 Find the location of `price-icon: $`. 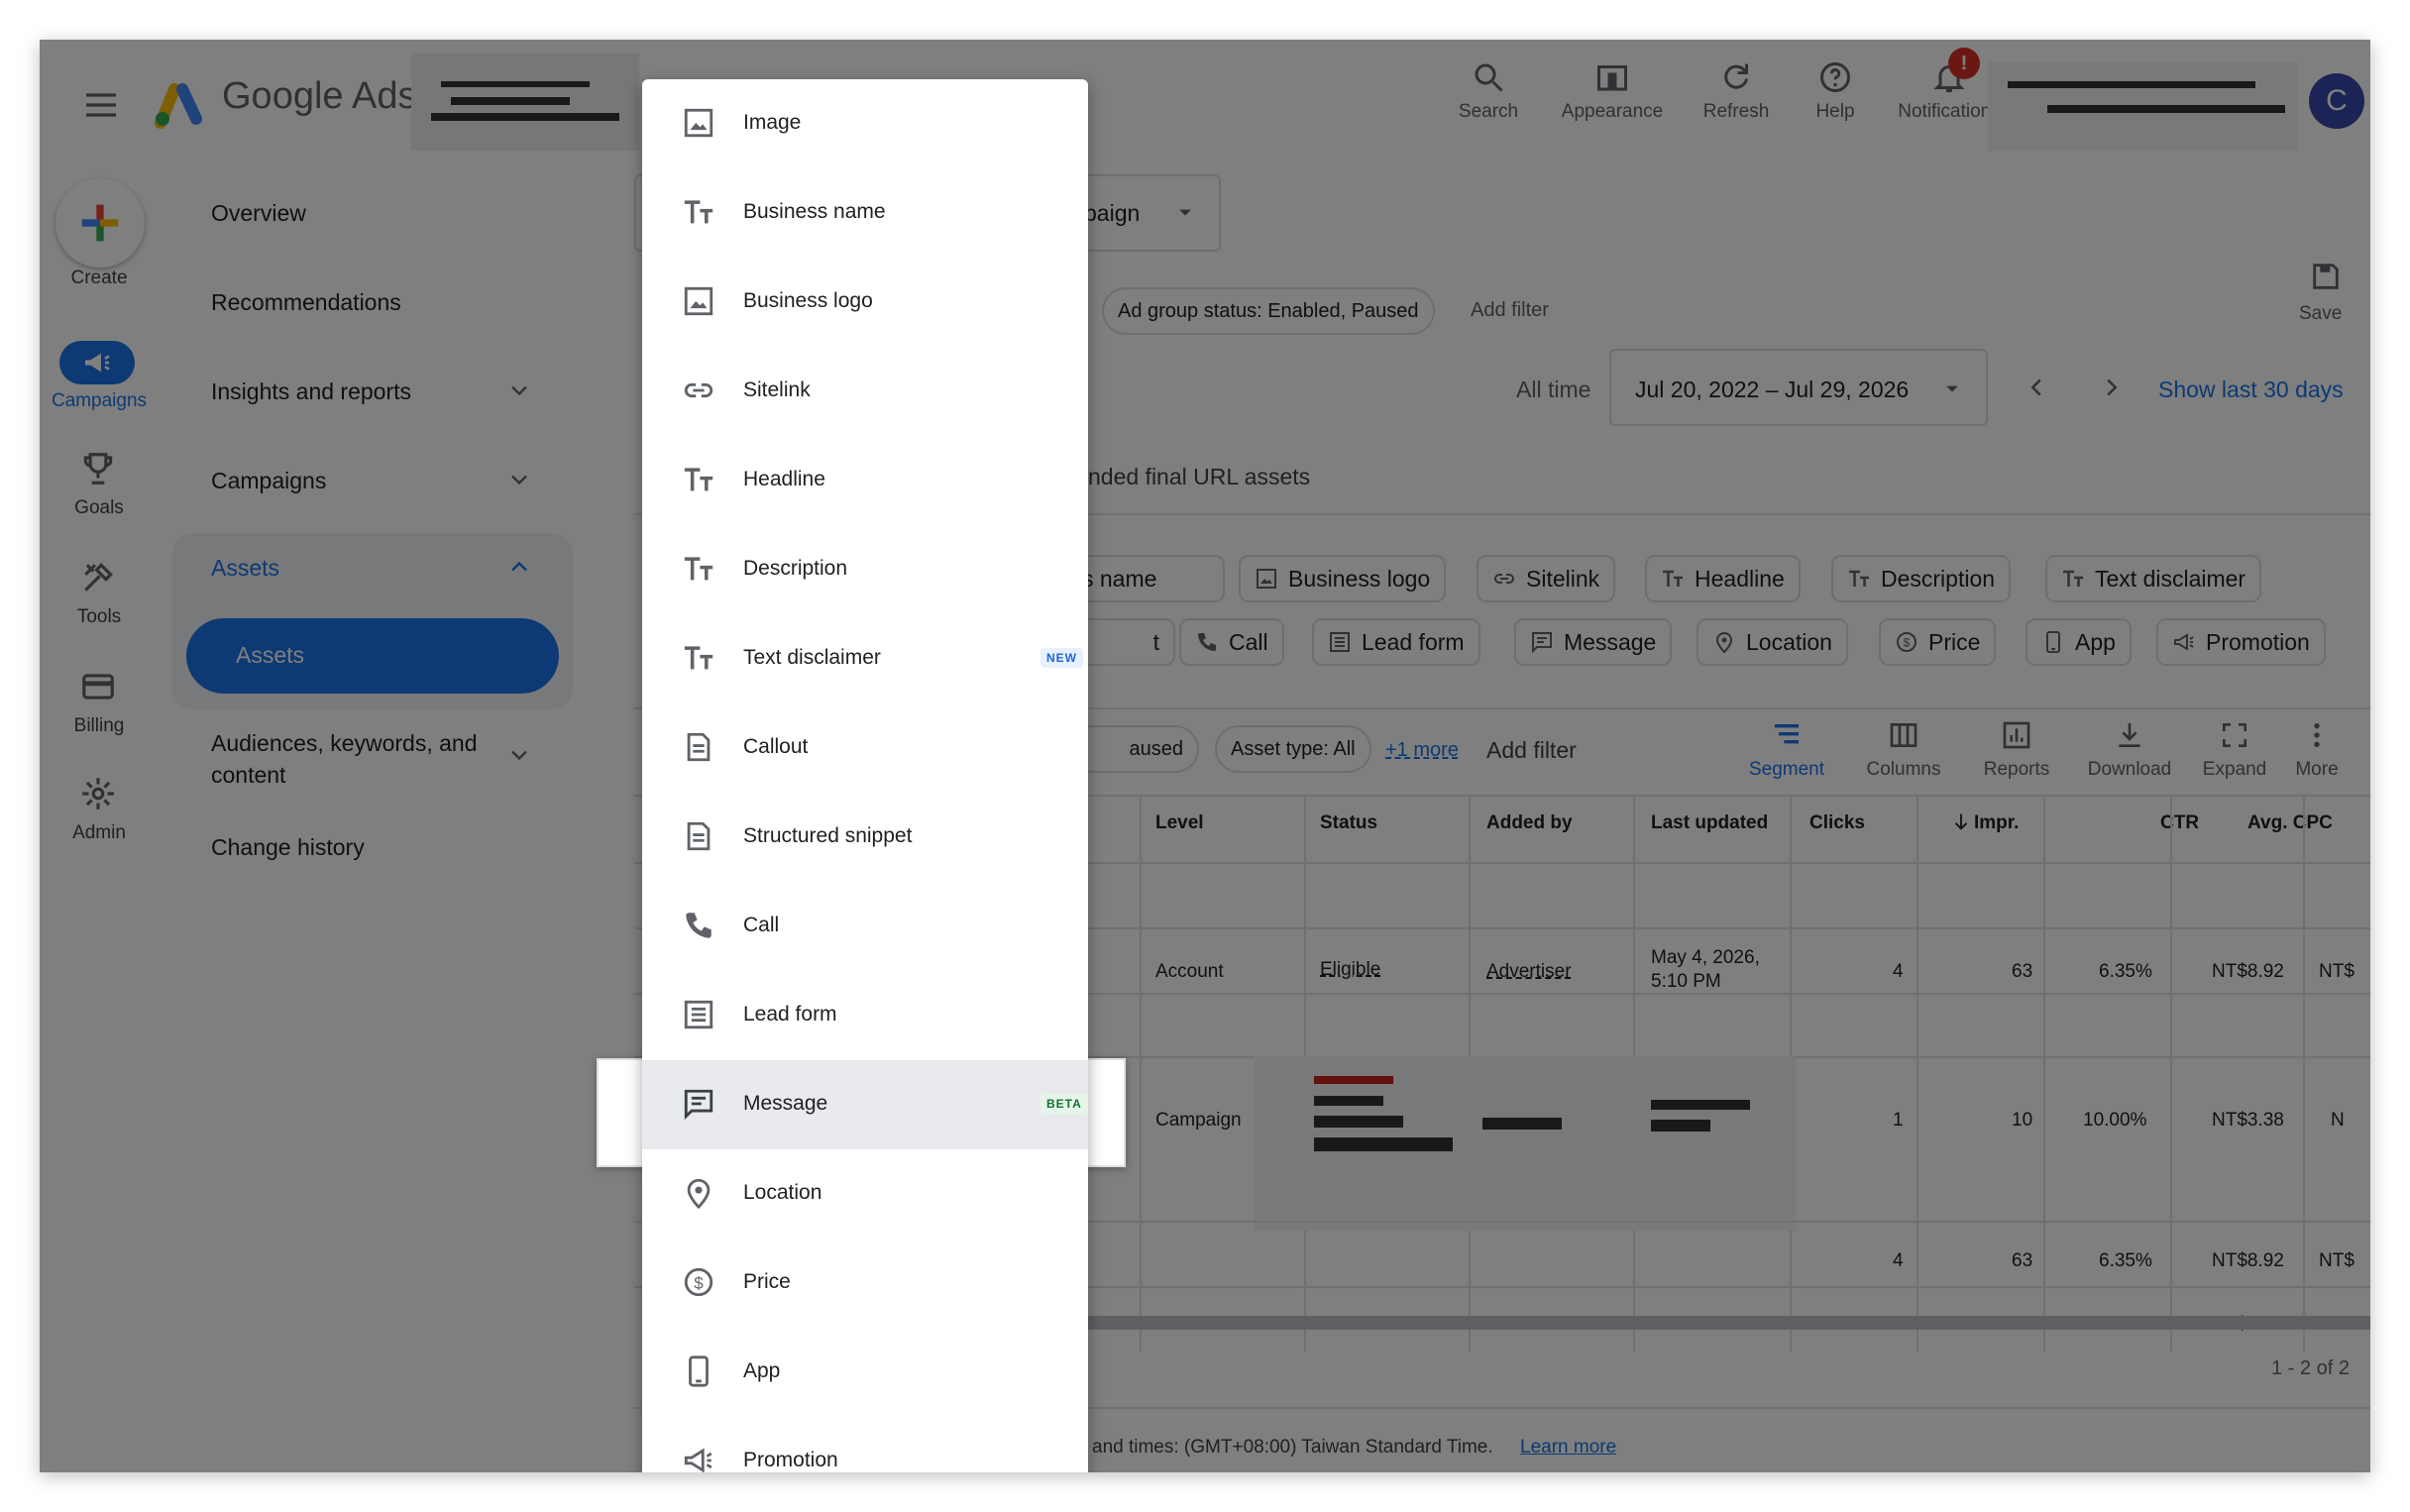

price-icon: $ is located at coordinates (698, 1282).